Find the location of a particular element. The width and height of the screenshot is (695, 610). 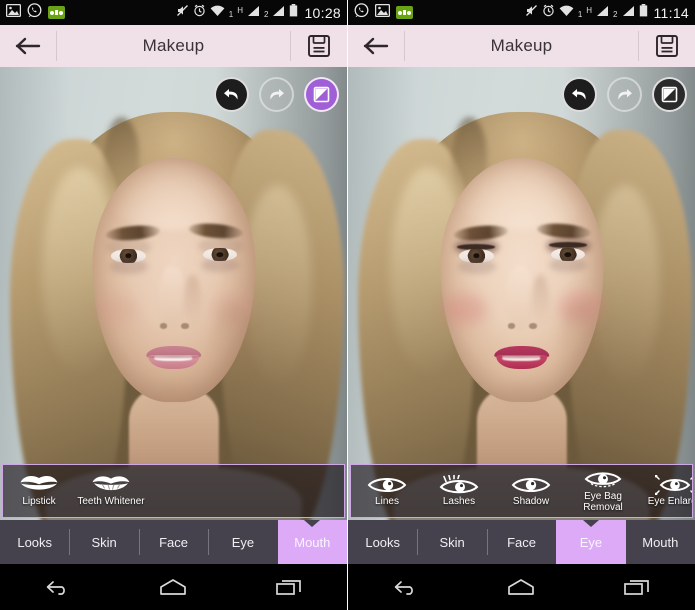

tool-label: Teeth Whitener is located at coordinates (111, 502).